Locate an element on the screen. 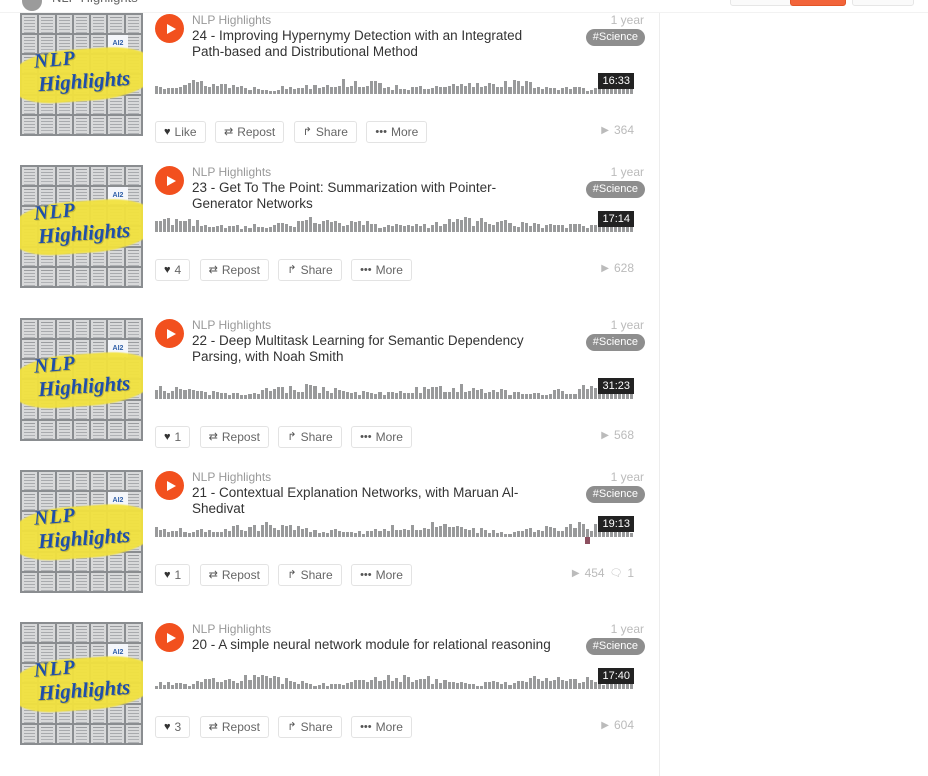 The height and width of the screenshot is (776, 928). track-stats: ▶ 454 🗨 1 is located at coordinates (603, 573).